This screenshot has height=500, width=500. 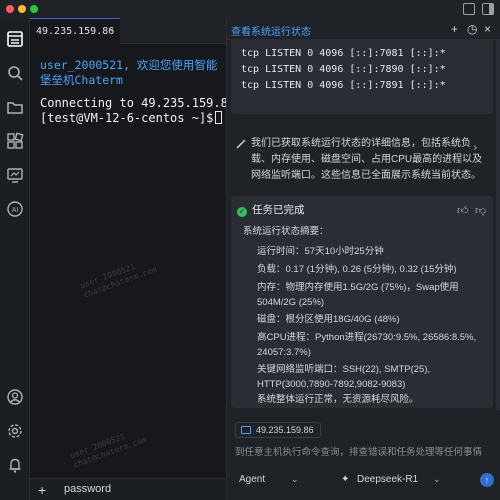 What do you see at coordinates (472, 29) in the screenshot?
I see `history-icon: ◷` at bounding box center [472, 29].